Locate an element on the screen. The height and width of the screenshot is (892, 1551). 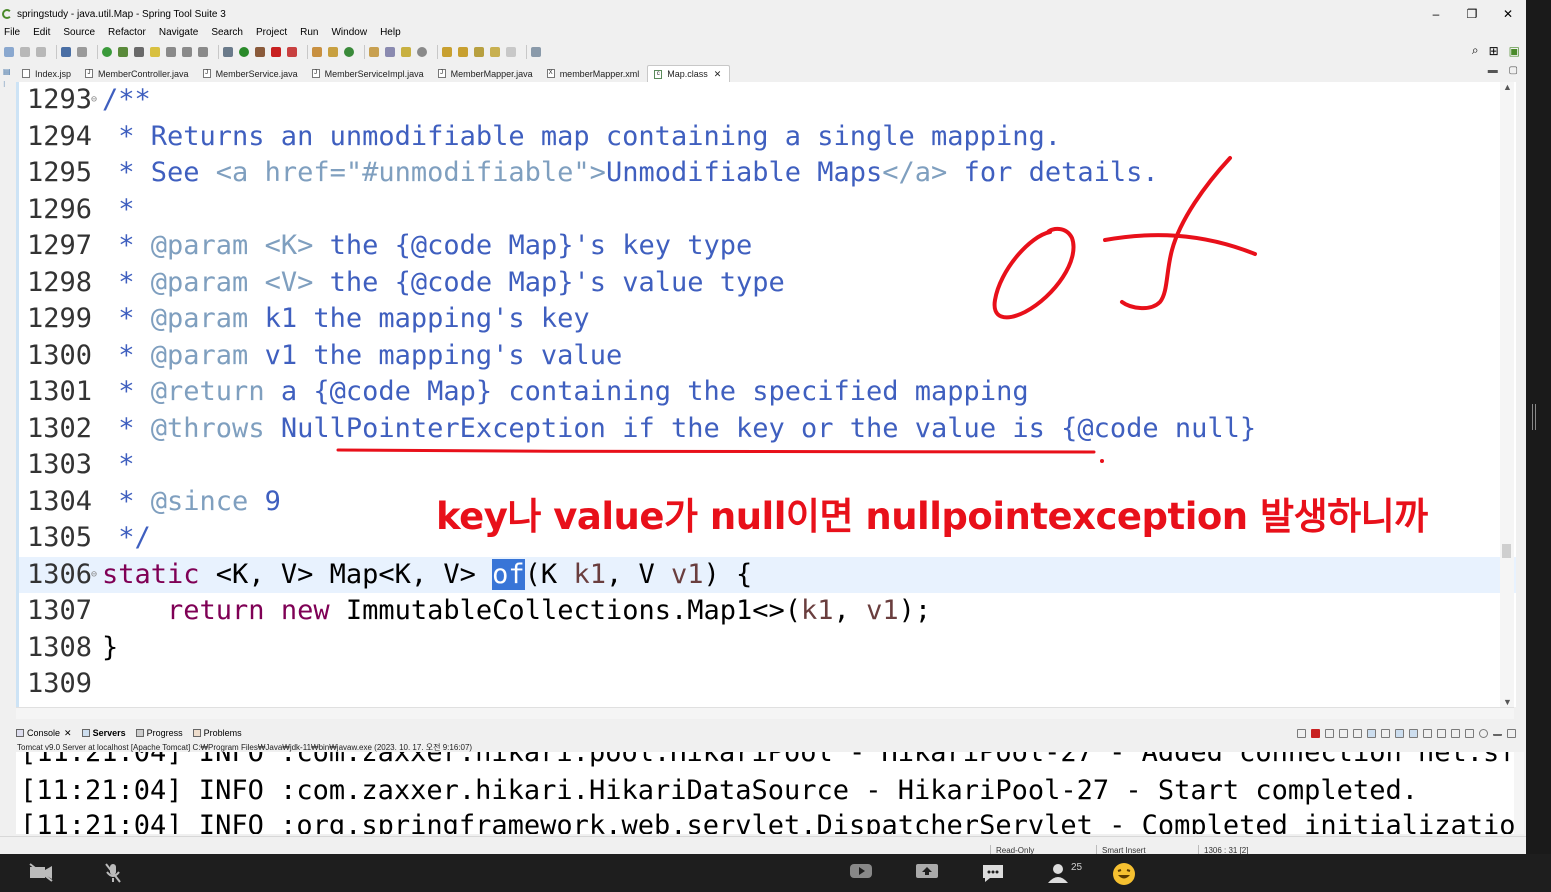
console-vertical-scrollbar is located at coordinates (1519, 793).